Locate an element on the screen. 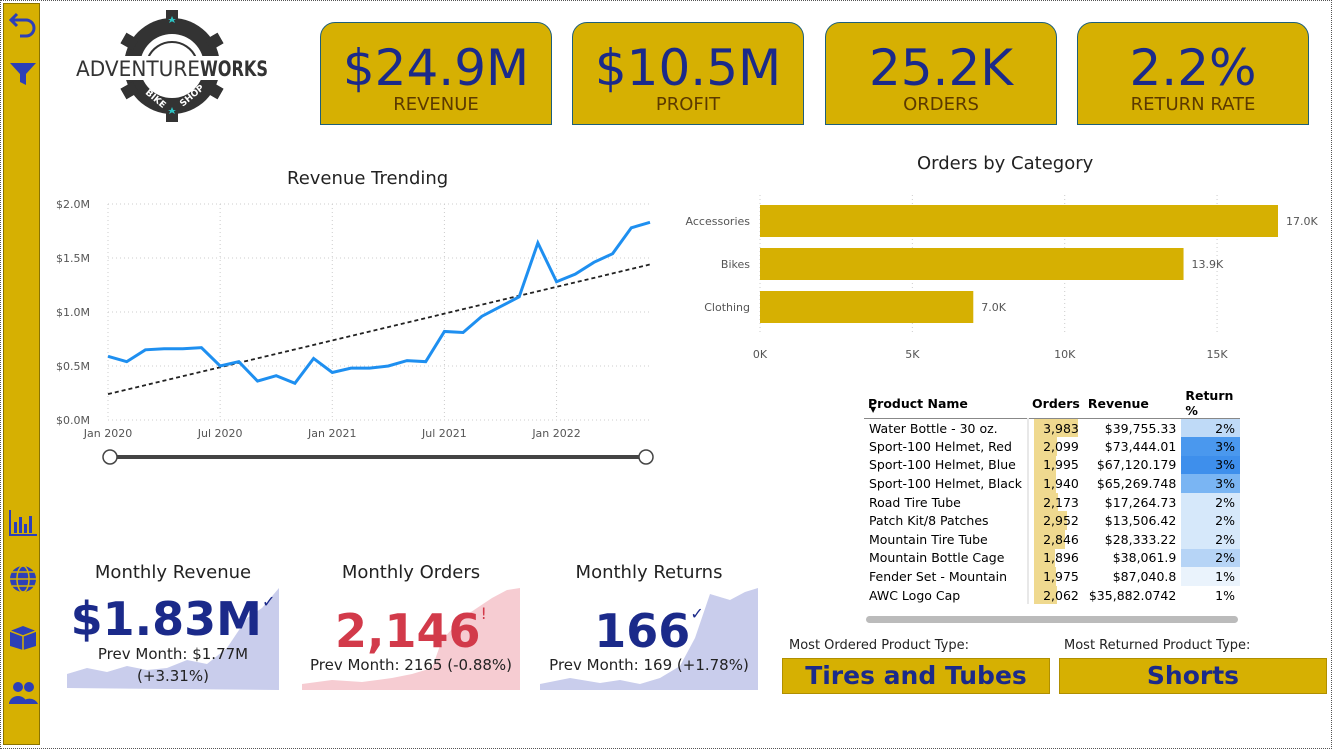 The width and height of the screenshot is (1332, 749). kpi-label: ORDERS is located at coordinates (941, 104).